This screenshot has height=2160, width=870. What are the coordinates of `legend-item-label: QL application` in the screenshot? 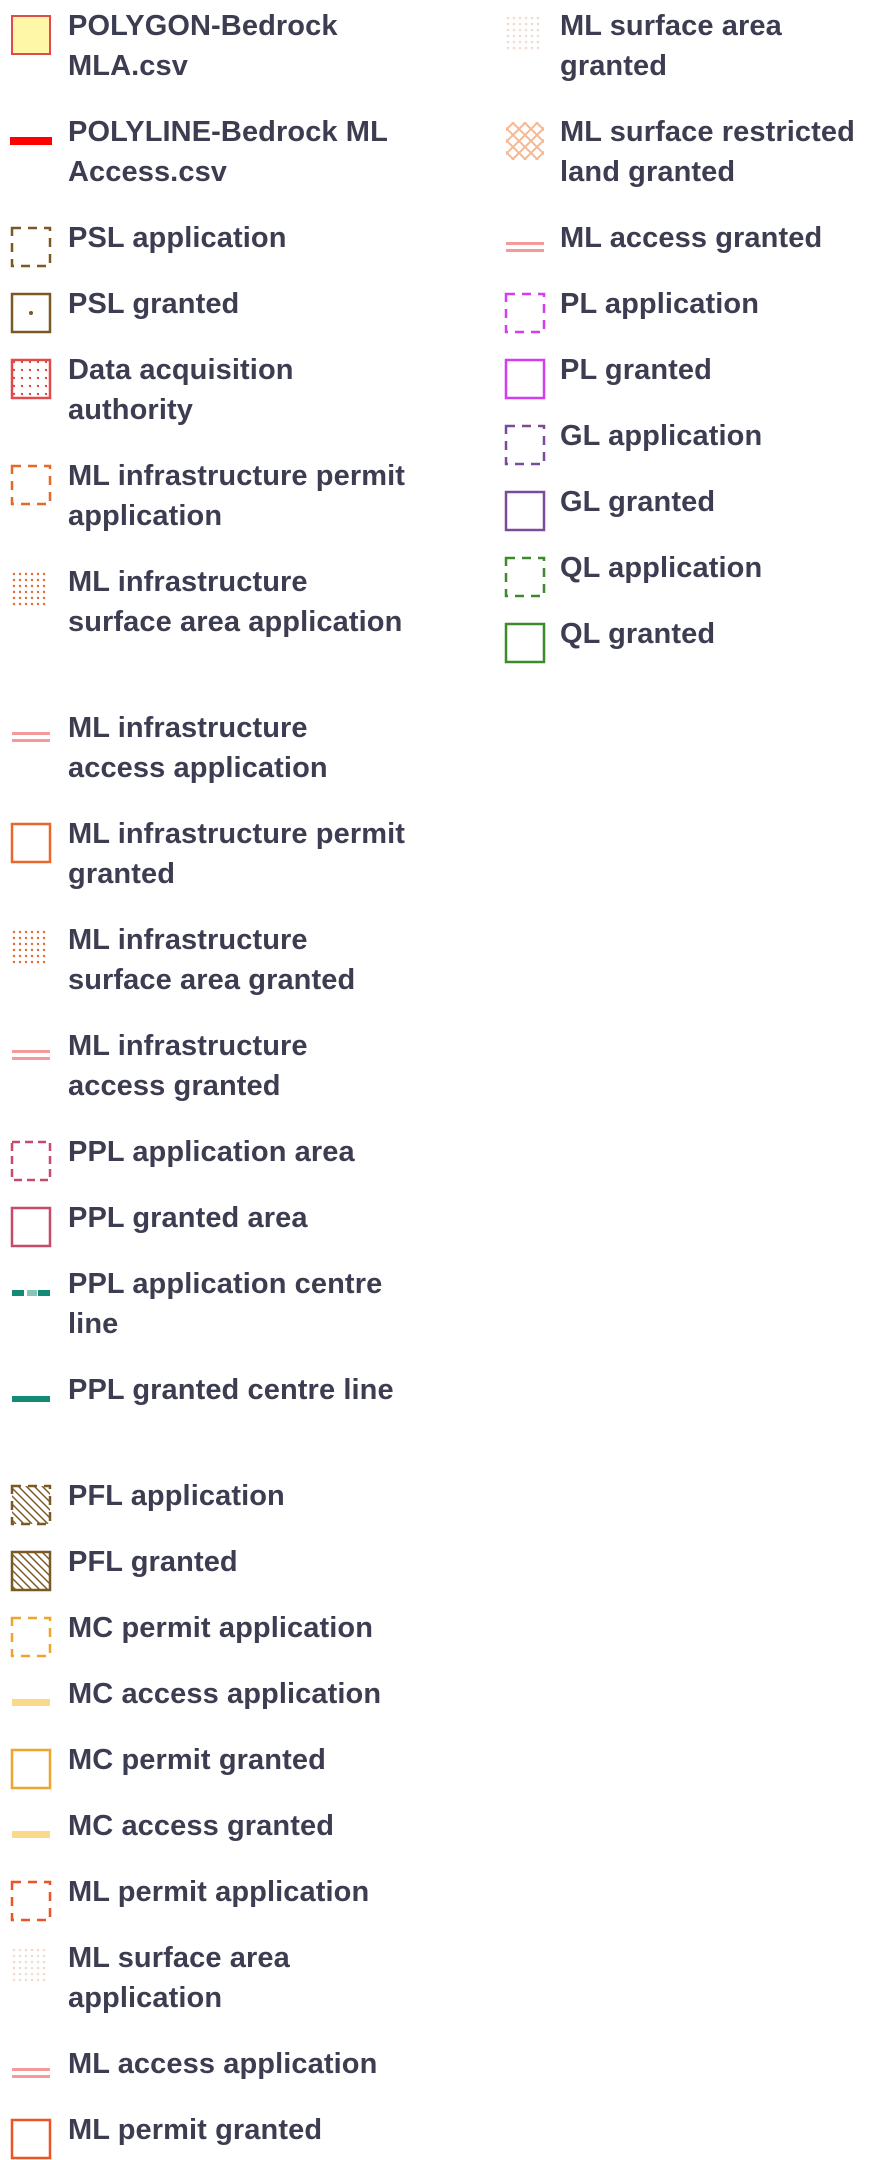 It's located at (661, 568).